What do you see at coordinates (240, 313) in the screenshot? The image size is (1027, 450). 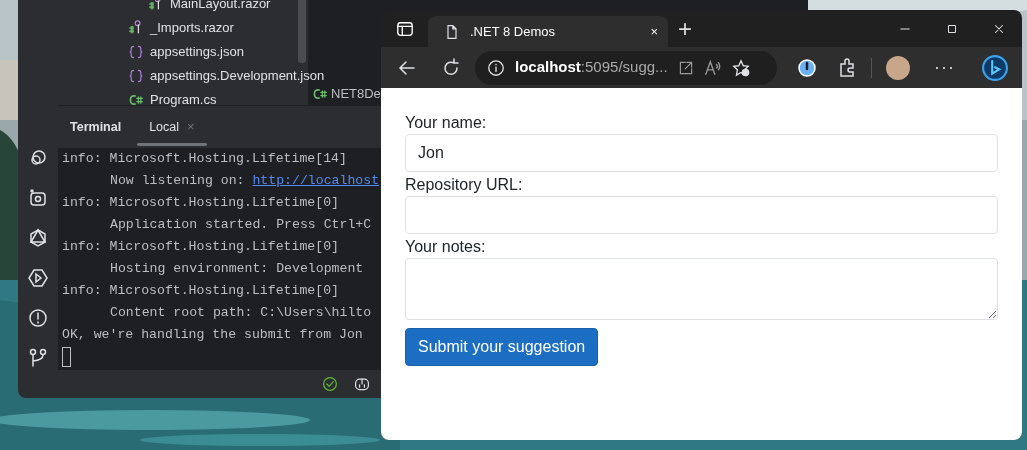 I see `terminal-line: Content root path: C:\Users\hilto` at bounding box center [240, 313].